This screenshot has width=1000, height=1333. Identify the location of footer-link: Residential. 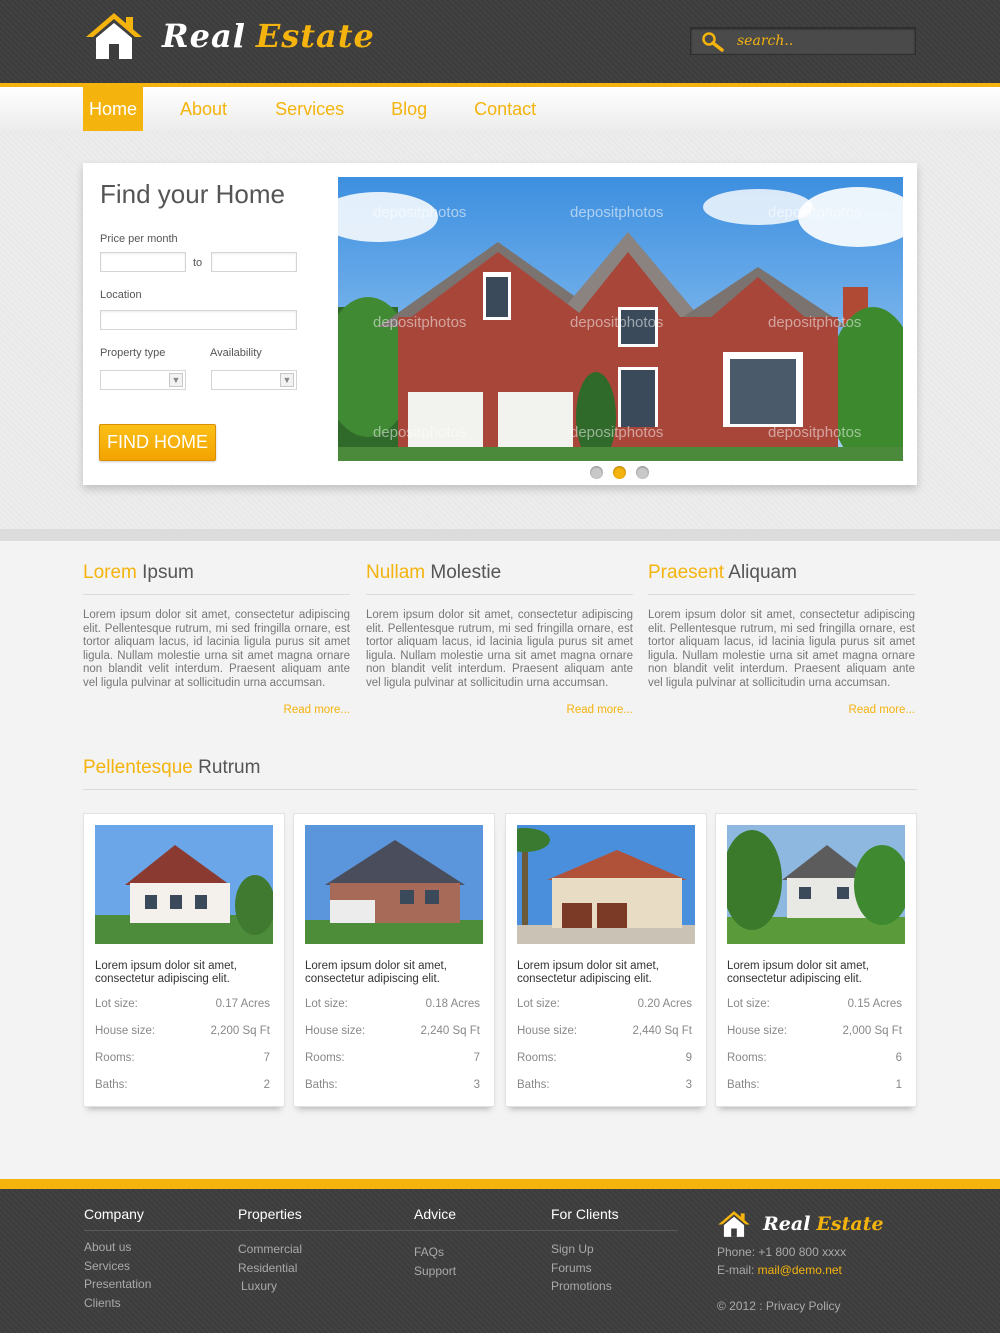
(270, 1268).